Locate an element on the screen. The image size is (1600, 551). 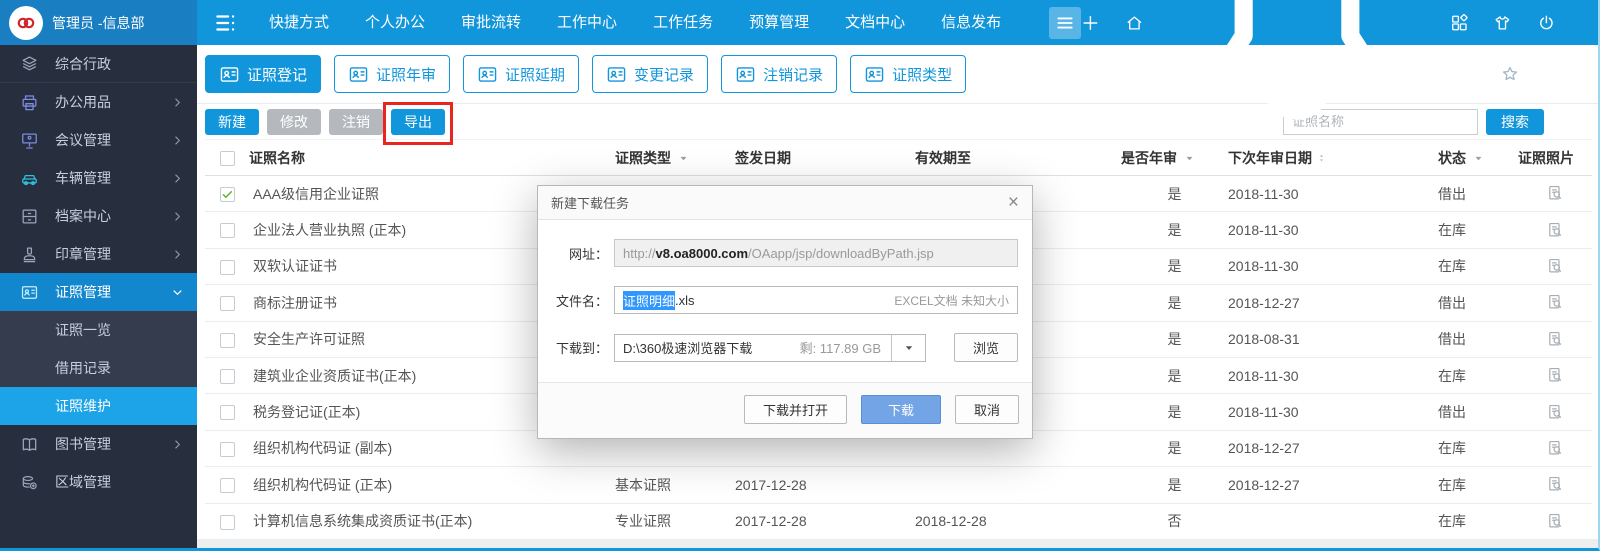
cell-next-review-date: 2018-11-30 is located at coordinates (1333, 267).